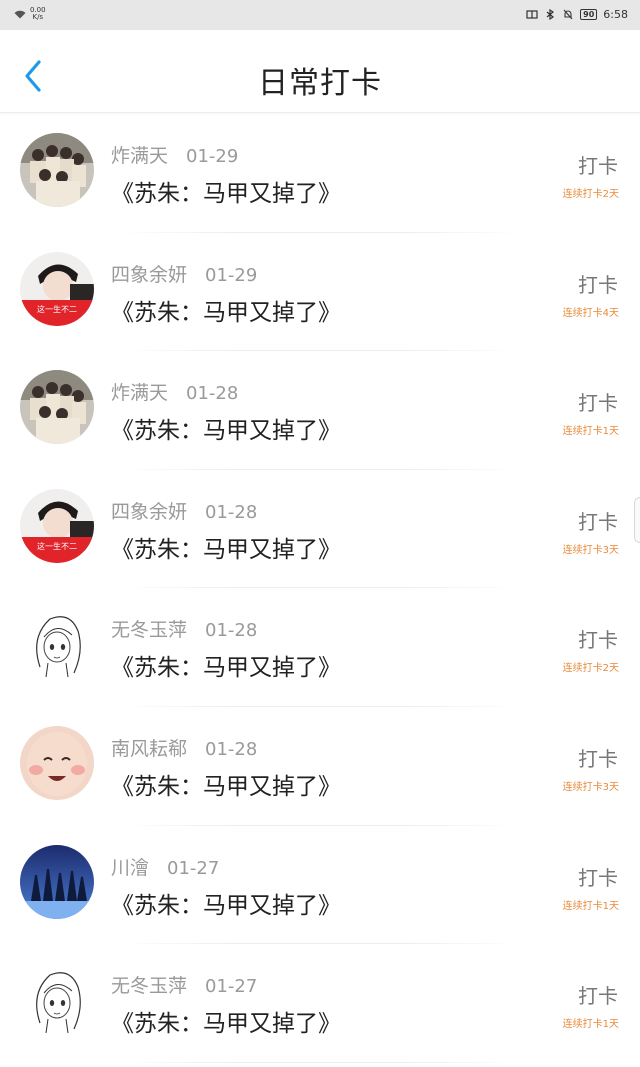  What do you see at coordinates (589, 14) in the screenshot?
I see `battery-icon: 90` at bounding box center [589, 14].